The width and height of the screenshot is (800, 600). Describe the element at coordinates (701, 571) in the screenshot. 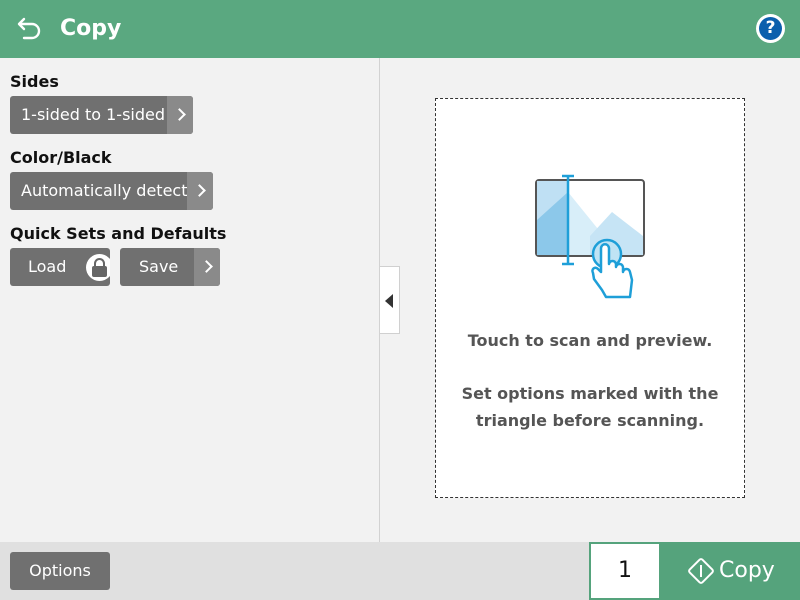

I see `start-icon` at that location.